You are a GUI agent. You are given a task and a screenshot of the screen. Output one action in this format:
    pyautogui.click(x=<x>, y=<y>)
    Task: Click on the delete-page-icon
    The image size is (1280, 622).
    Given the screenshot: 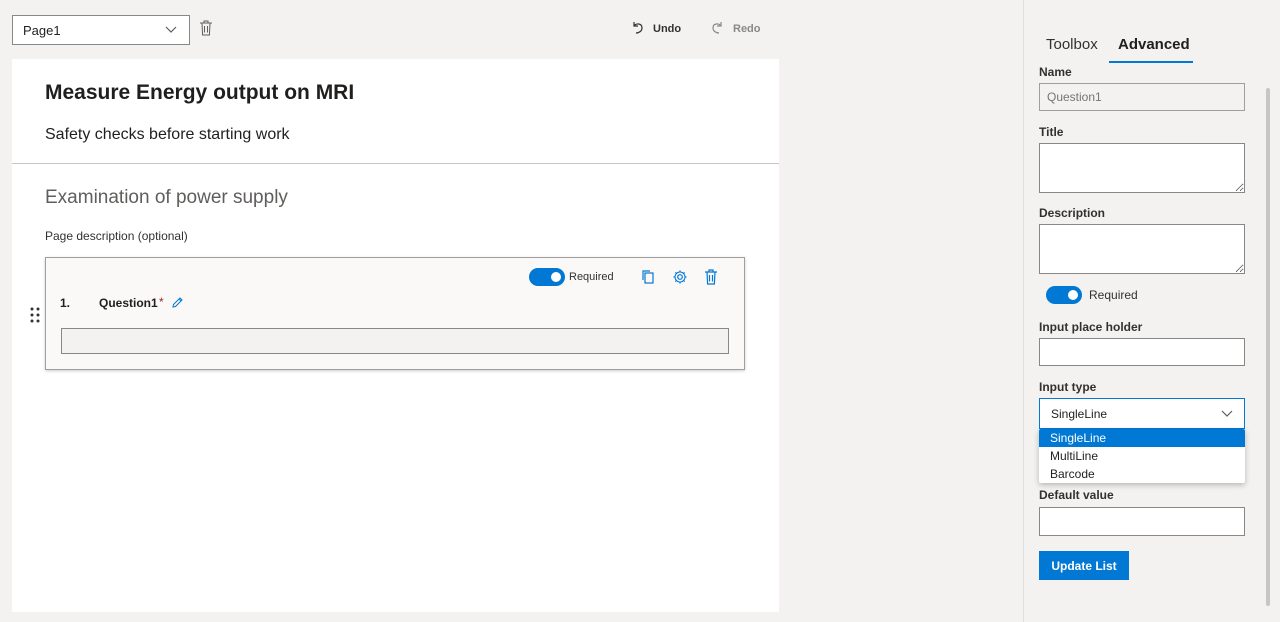 What is the action you would take?
    pyautogui.click(x=207, y=29)
    